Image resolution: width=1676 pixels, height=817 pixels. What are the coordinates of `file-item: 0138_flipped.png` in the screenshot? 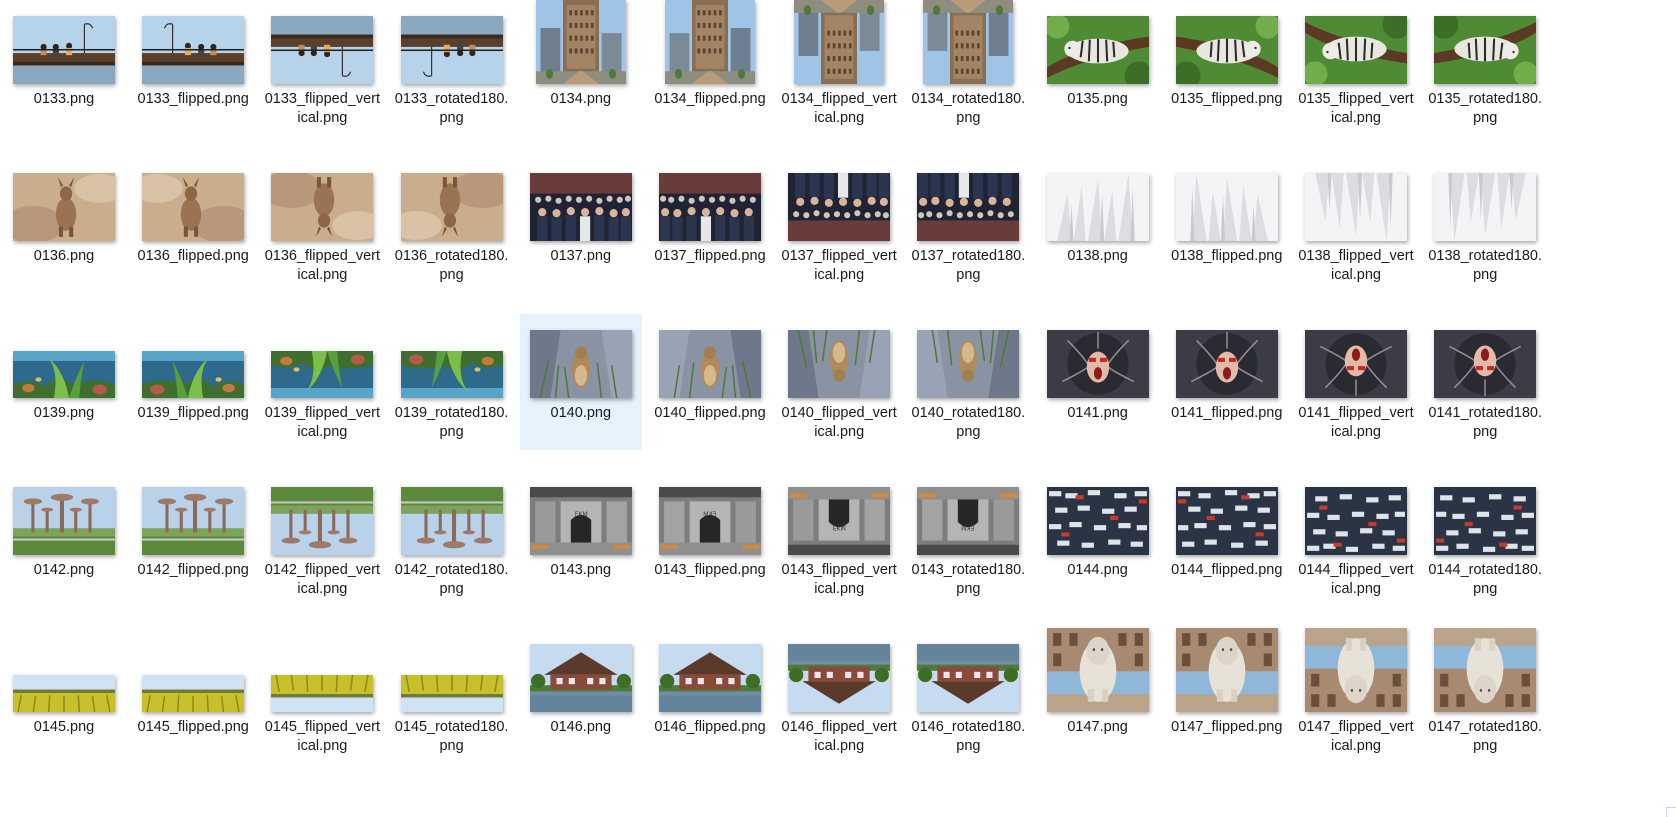 It's located at (1227, 225).